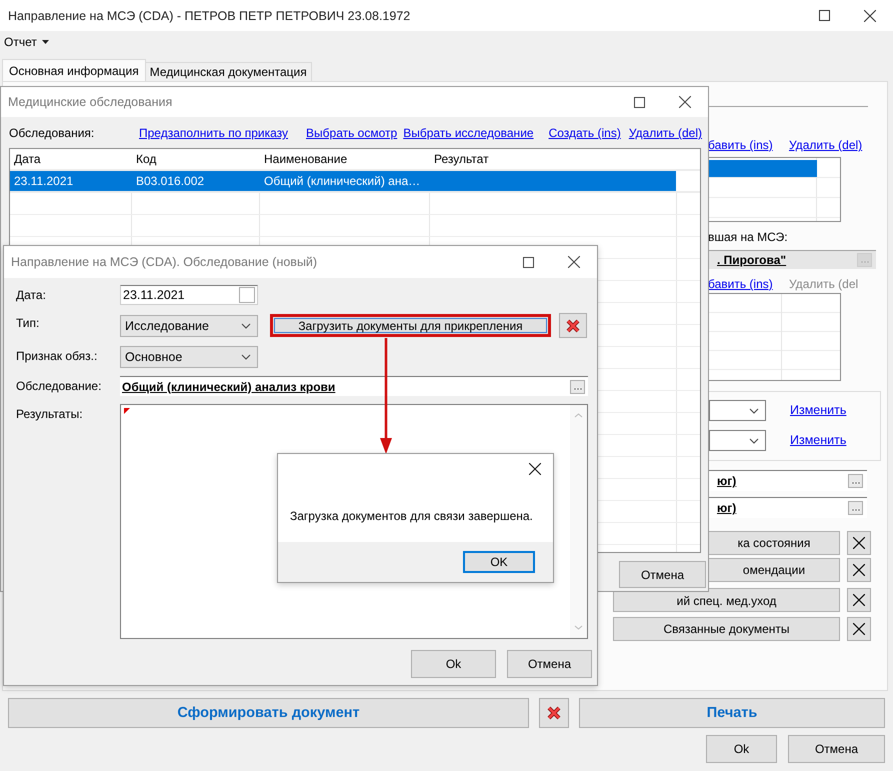 Image resolution: width=893 pixels, height=771 pixels. What do you see at coordinates (499, 562) in the screenshot?
I see `ok-button: OK` at bounding box center [499, 562].